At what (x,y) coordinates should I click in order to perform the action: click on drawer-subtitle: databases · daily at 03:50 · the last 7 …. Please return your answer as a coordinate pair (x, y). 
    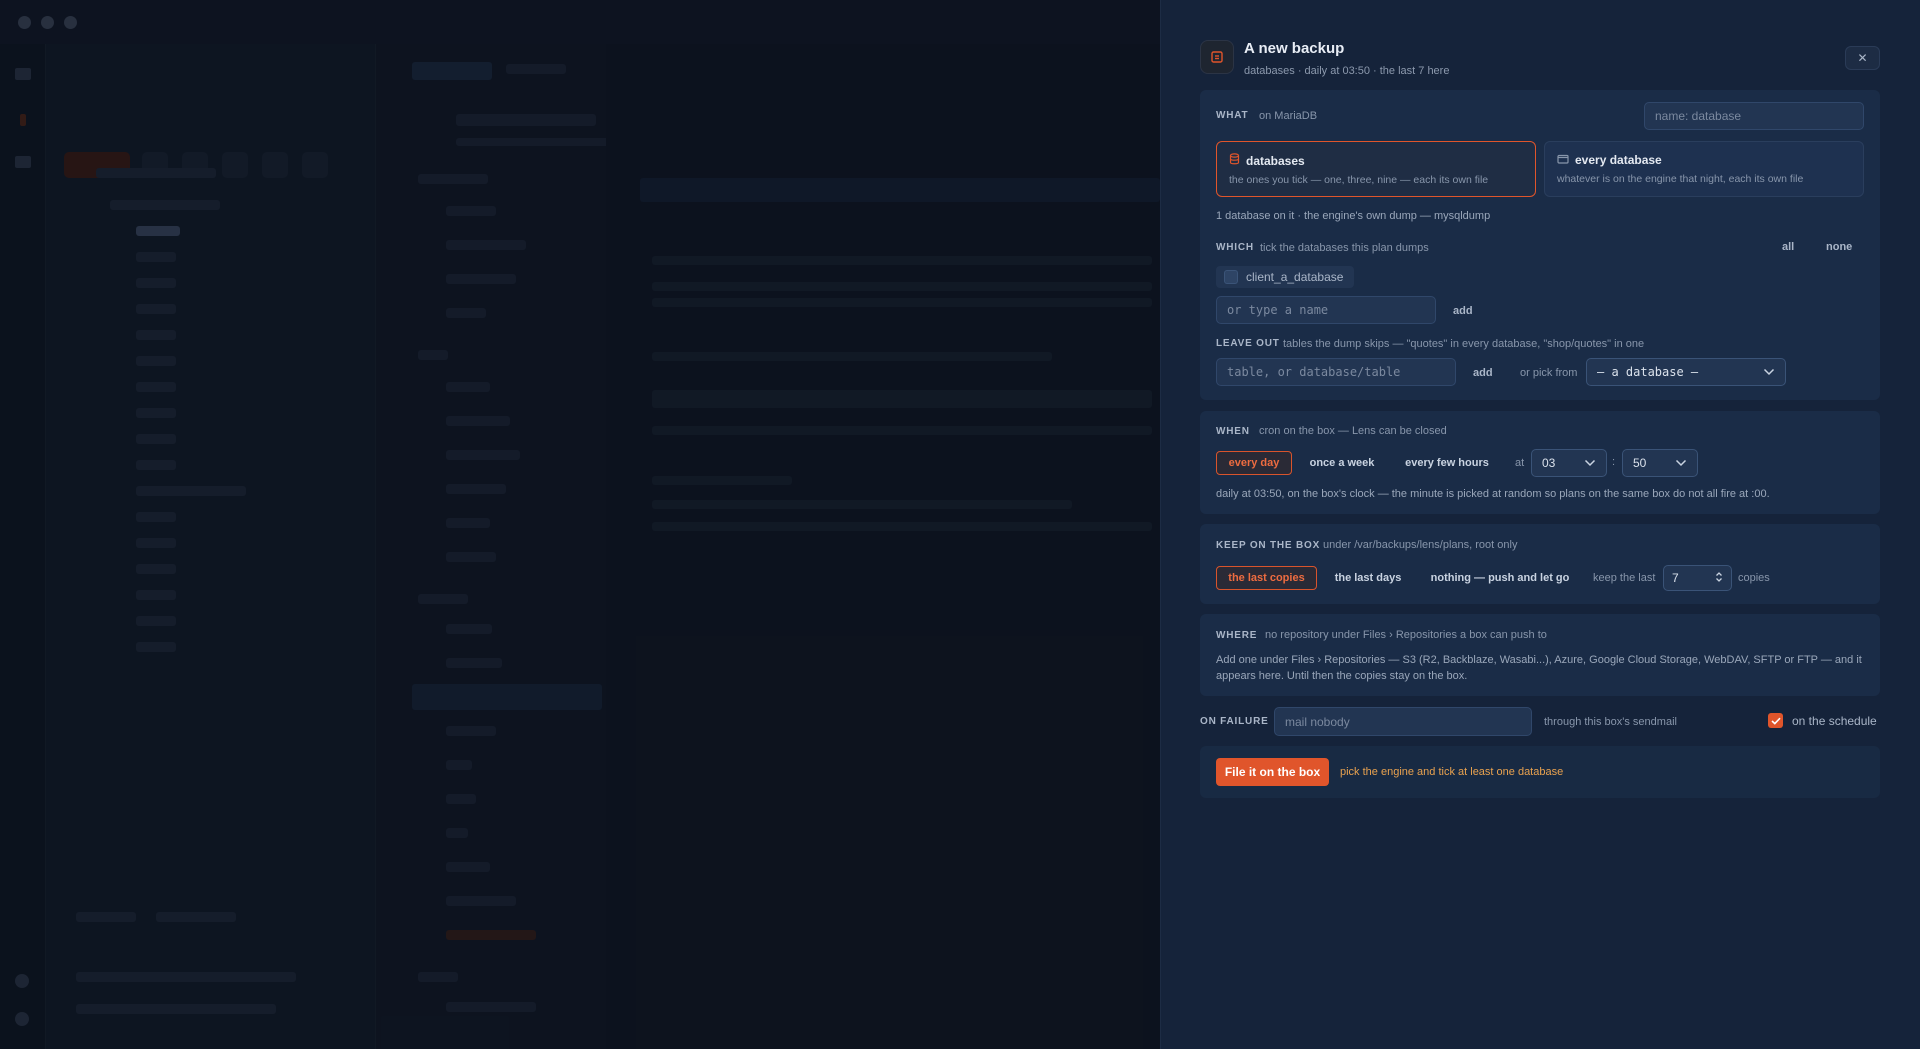
    Looking at the image, I should click on (1347, 71).